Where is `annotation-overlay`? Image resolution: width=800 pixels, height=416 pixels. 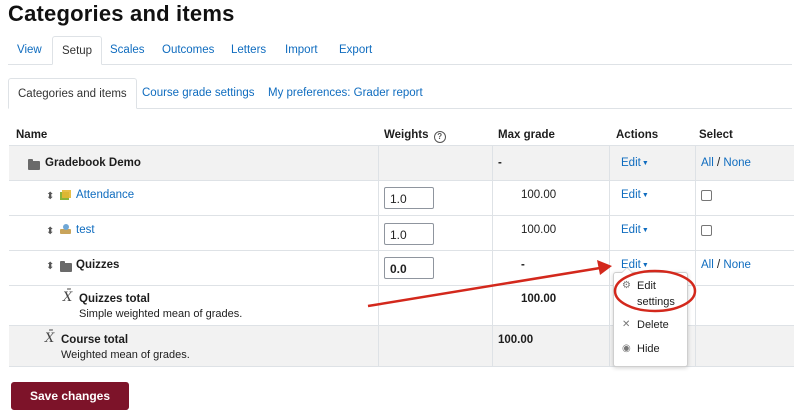
annotation-overlay is located at coordinates (532, 286).